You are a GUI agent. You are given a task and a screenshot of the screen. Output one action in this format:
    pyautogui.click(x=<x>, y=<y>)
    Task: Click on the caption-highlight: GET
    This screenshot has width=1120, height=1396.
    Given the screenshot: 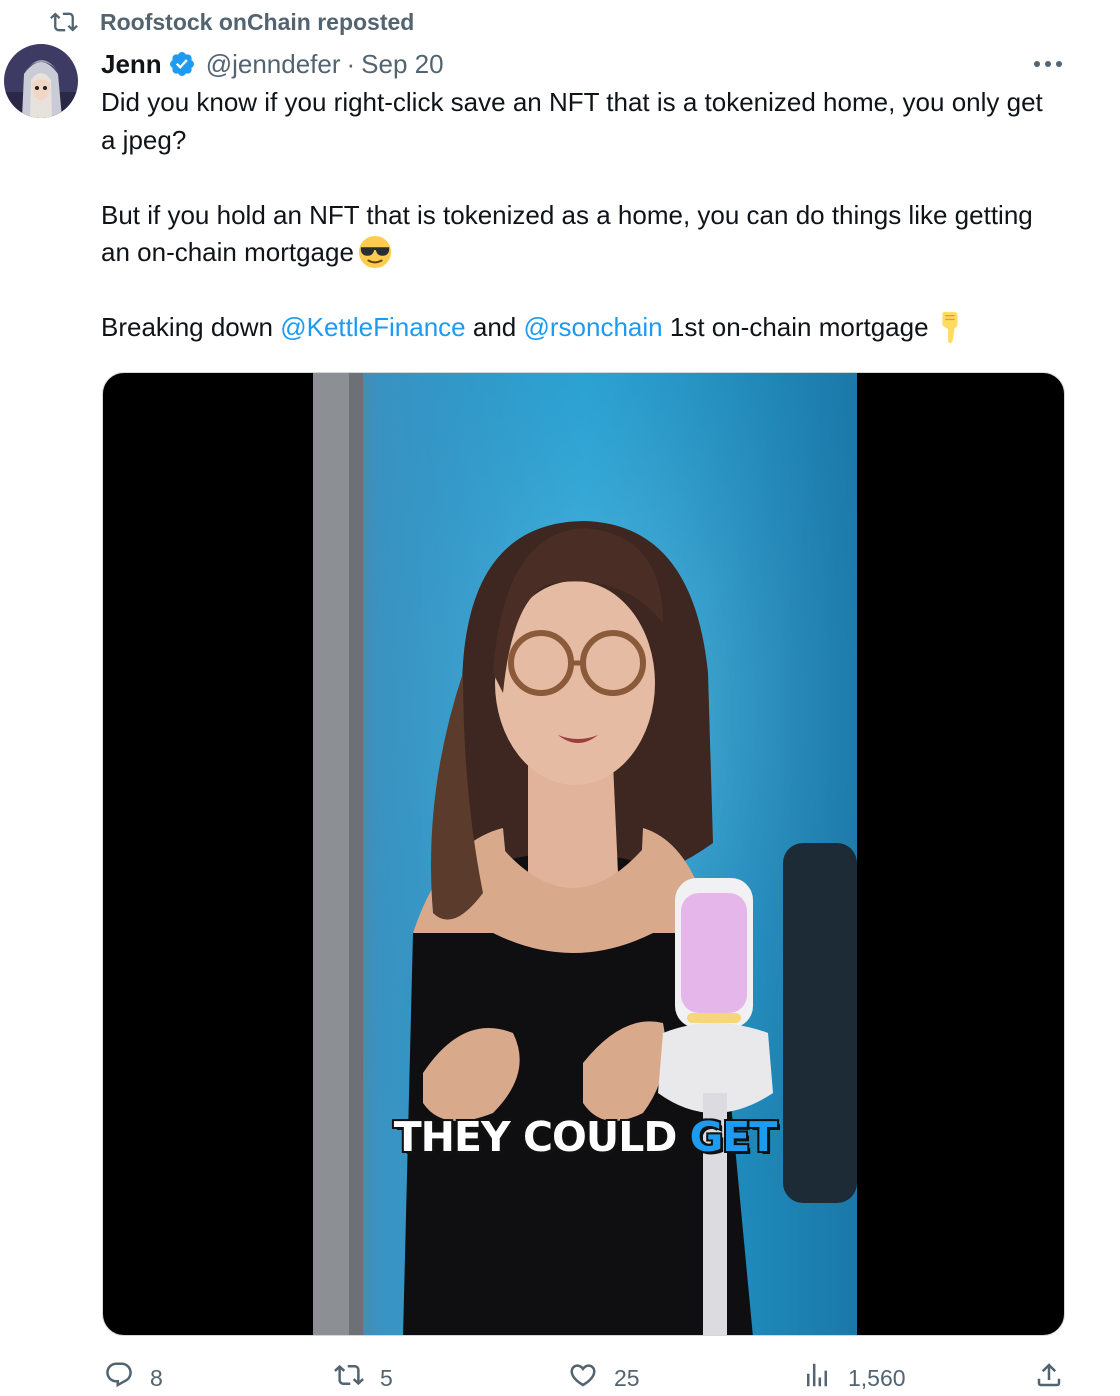 What is the action you would take?
    pyautogui.click(x=733, y=1137)
    